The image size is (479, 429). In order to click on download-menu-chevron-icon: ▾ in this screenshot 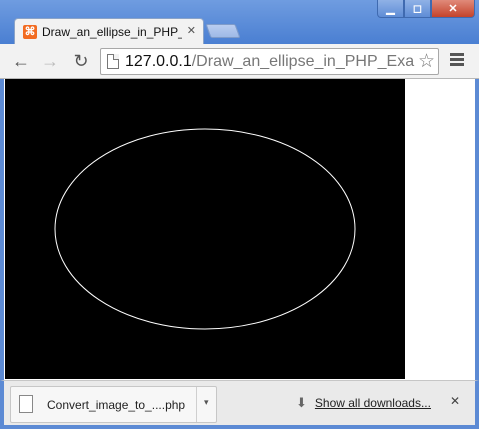, I will do `click(206, 402)`.